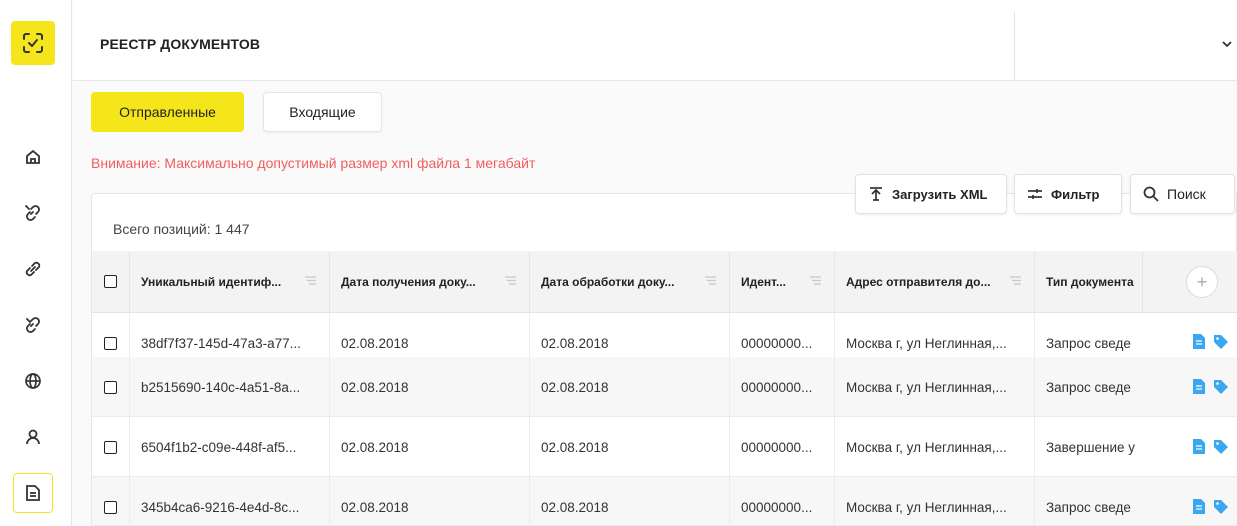  I want to click on filter-button: Фильтр, so click(1068, 194).